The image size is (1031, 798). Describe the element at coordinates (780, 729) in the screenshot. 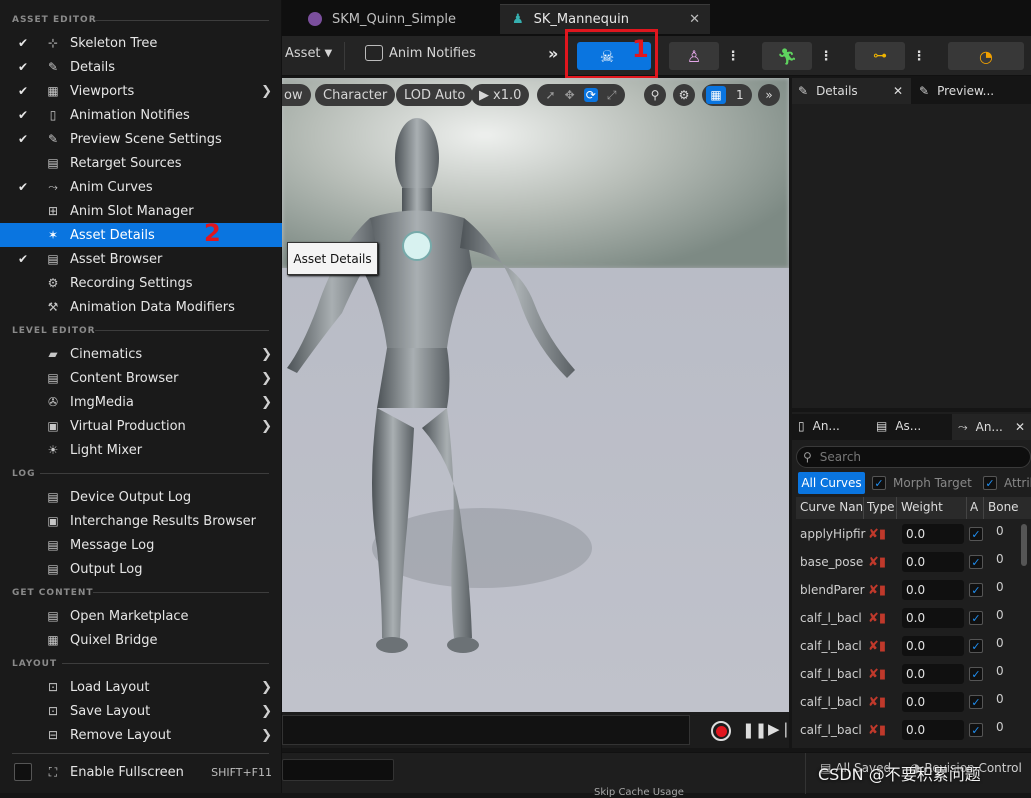

I see `step-forward-icon: ▶❘` at that location.